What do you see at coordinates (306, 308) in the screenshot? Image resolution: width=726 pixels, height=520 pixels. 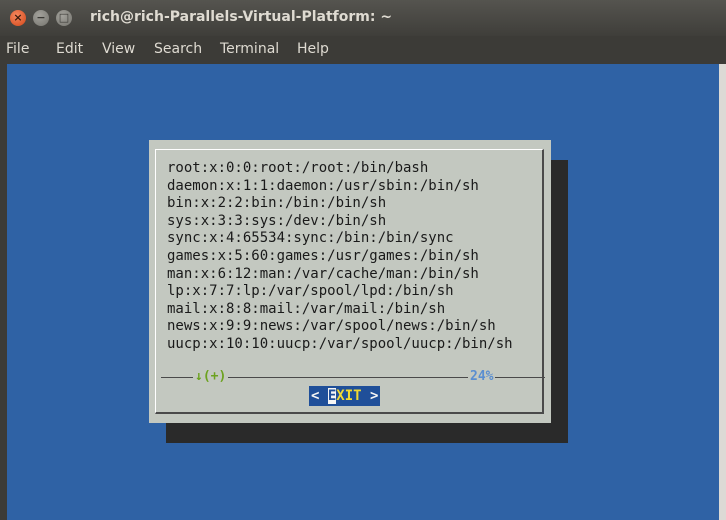 I see `text-line: mail:x:8:8:mail:/var/mail:/bin/sh` at bounding box center [306, 308].